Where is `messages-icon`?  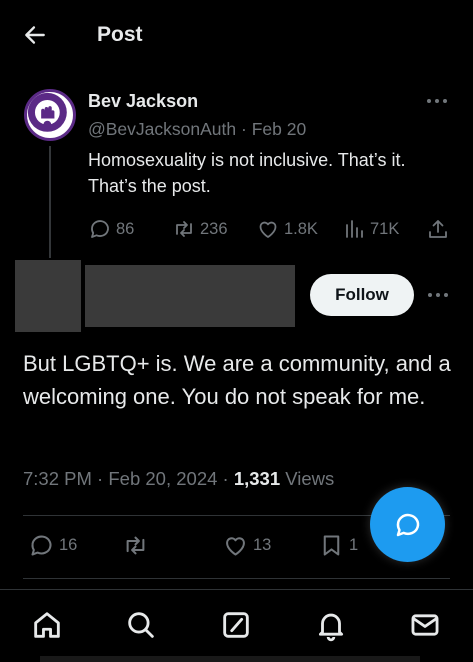 messages-icon is located at coordinates (425, 625).